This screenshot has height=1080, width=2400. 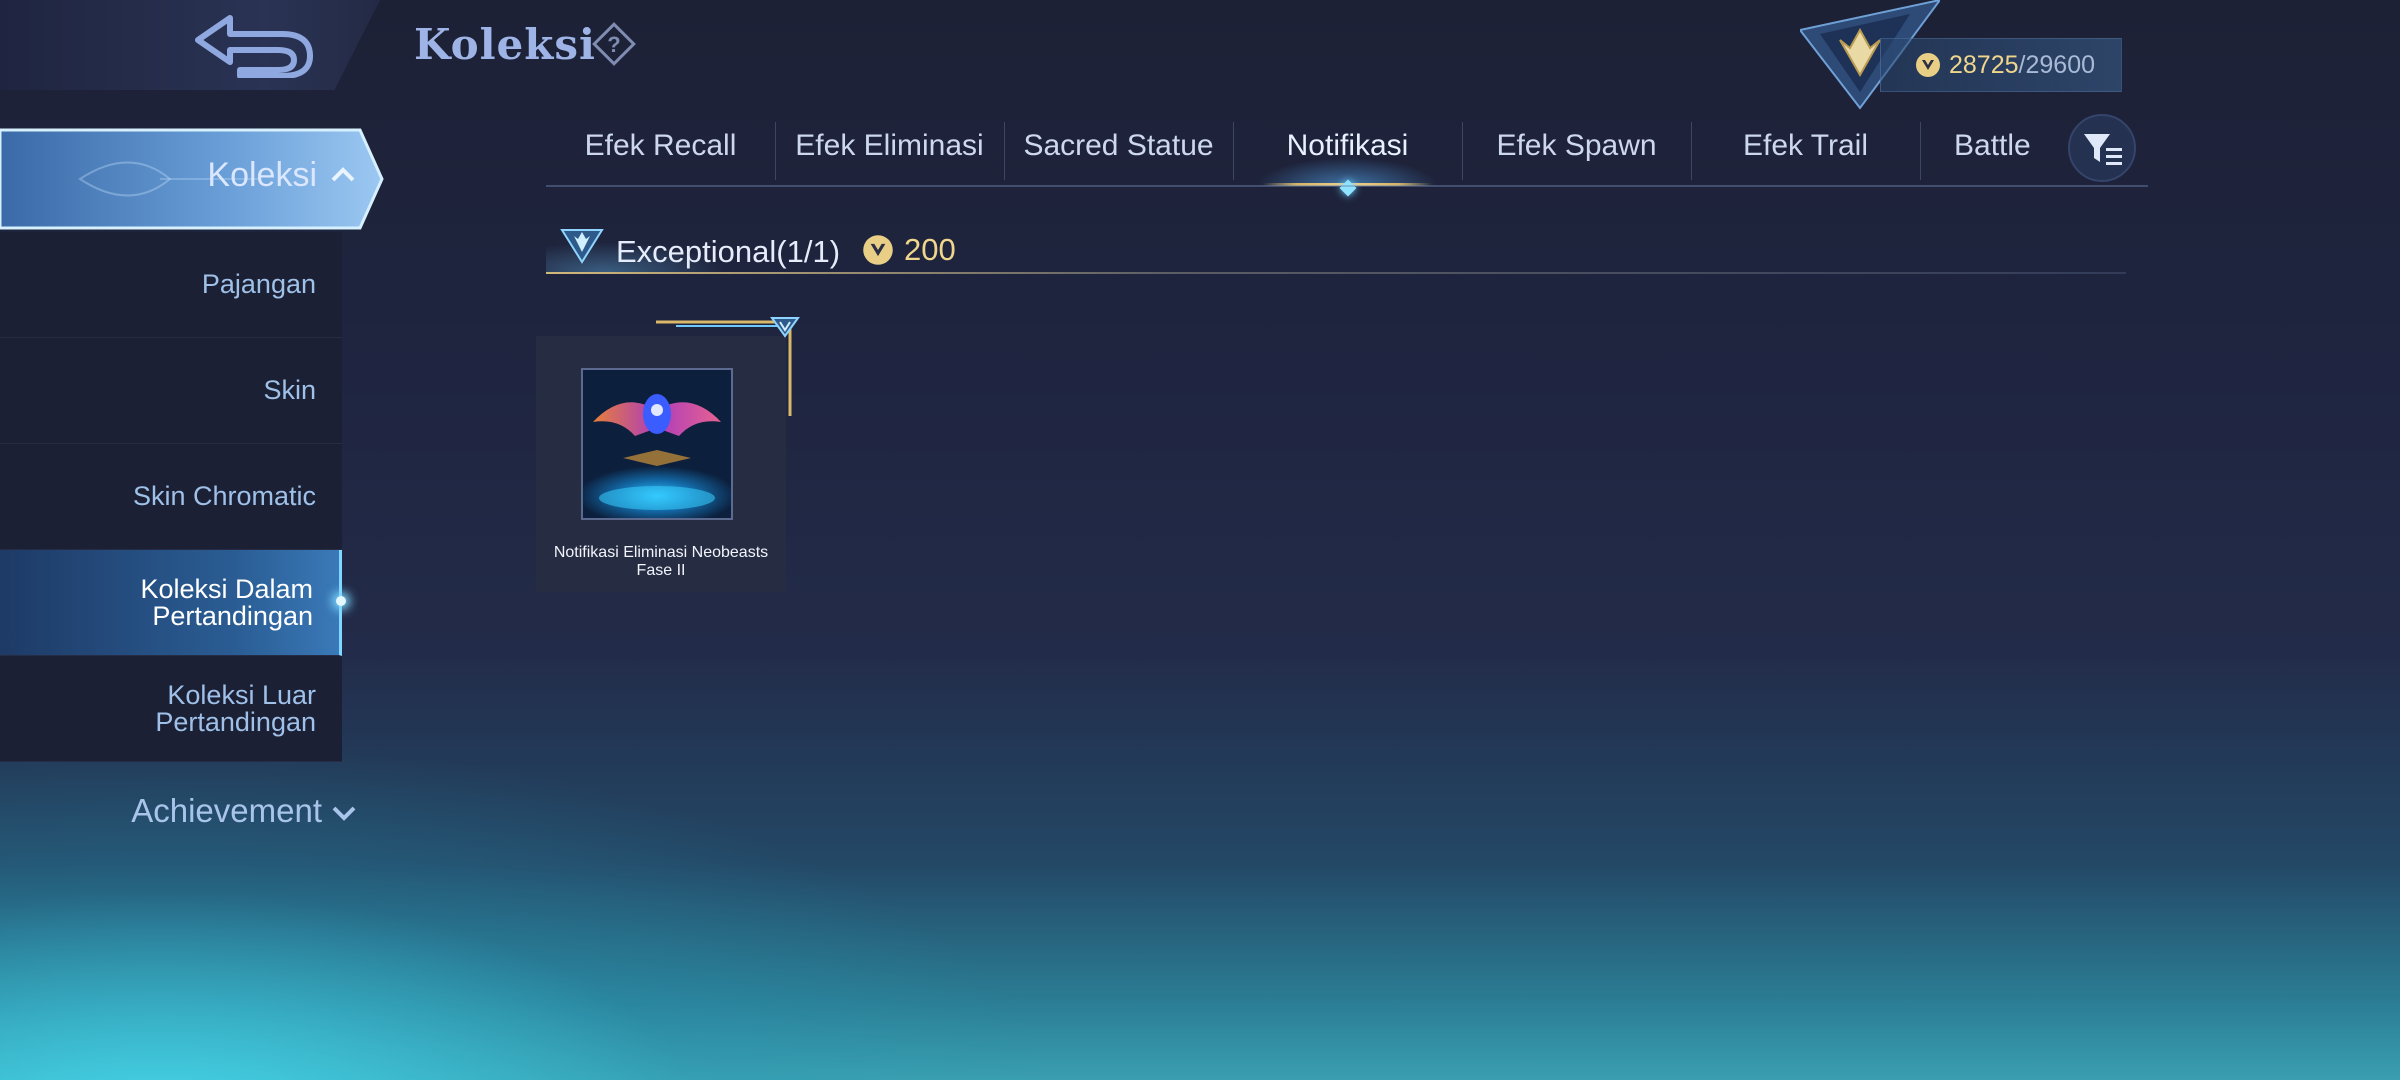 I want to click on tab-efek-eliminasi: Efek Eliminasi, so click(x=889, y=152).